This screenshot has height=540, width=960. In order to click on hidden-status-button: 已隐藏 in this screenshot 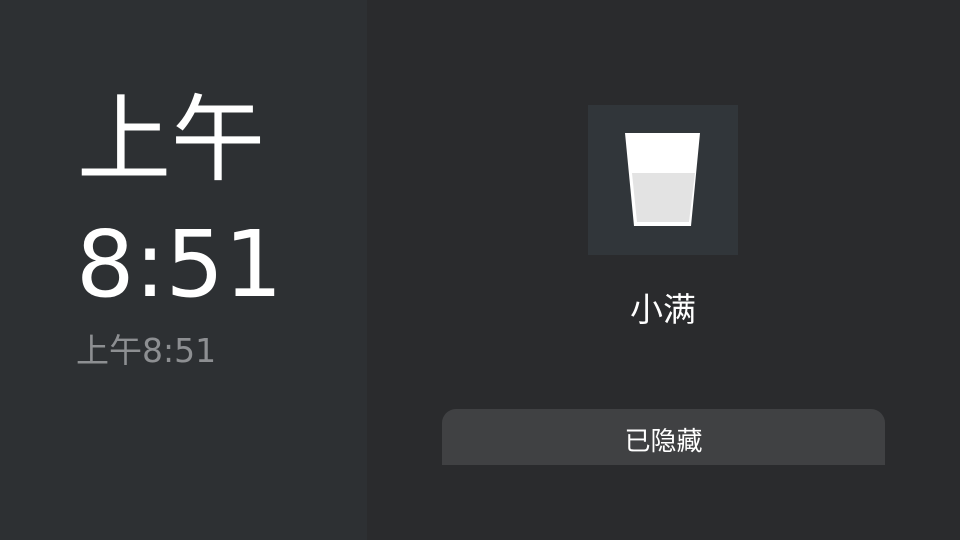, I will do `click(663, 437)`.